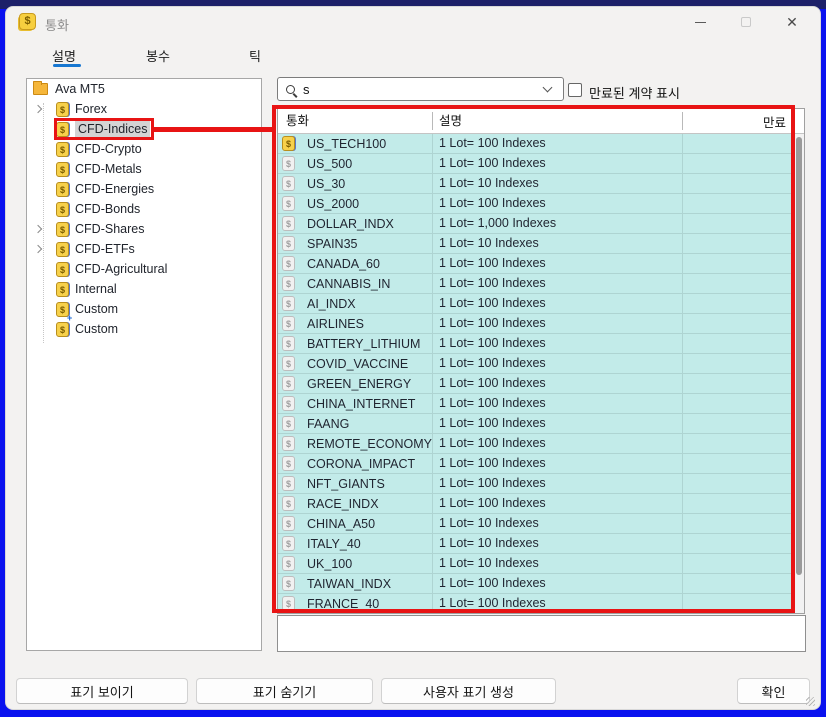 The height and width of the screenshot is (717, 826). Describe the element at coordinates (743, 121) in the screenshot. I see `column-header-expiration: 만료` at that location.